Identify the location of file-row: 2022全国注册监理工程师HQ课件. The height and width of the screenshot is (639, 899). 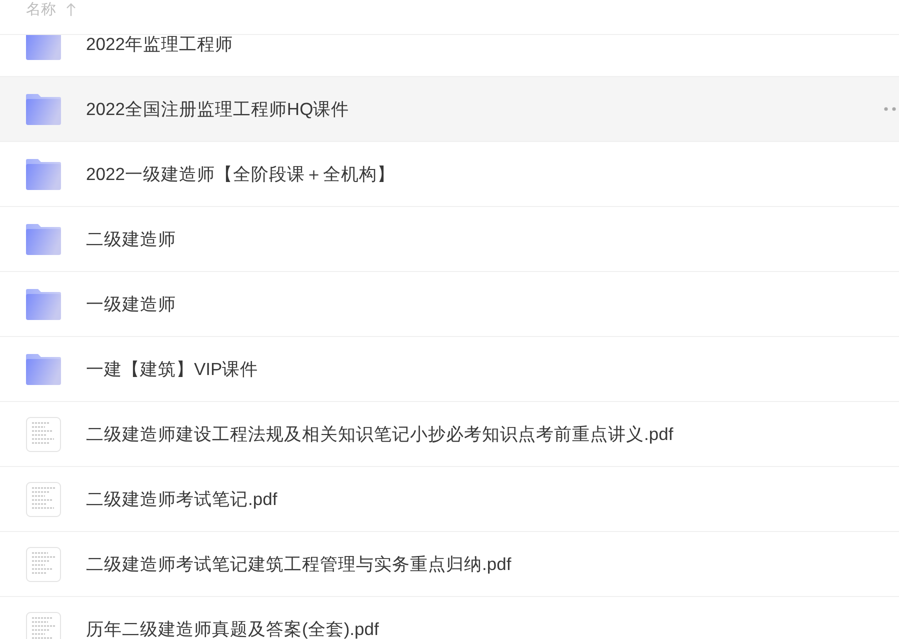
(449, 109).